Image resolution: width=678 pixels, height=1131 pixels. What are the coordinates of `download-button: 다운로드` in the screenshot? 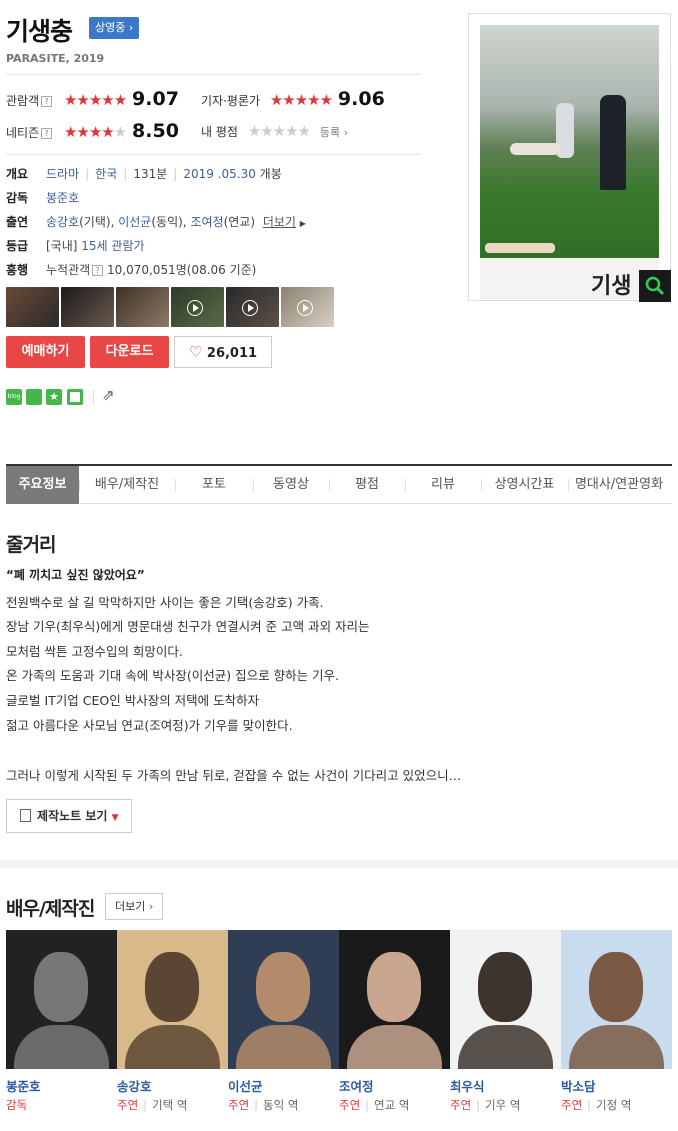 It's located at (129, 352).